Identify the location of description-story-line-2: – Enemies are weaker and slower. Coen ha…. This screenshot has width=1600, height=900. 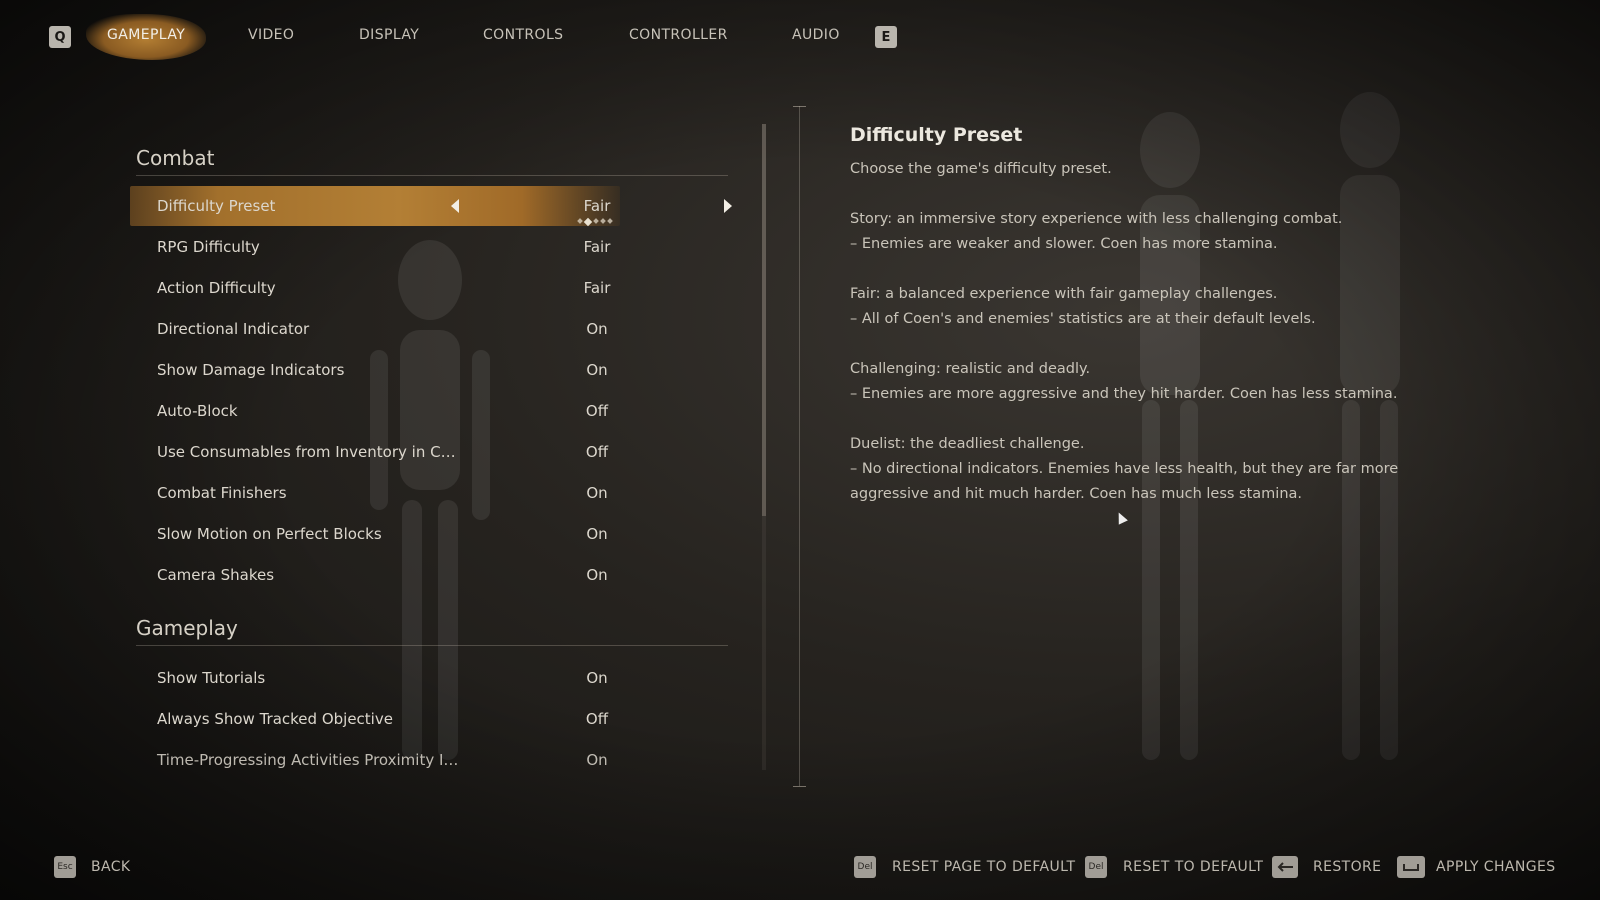
(1064, 244).